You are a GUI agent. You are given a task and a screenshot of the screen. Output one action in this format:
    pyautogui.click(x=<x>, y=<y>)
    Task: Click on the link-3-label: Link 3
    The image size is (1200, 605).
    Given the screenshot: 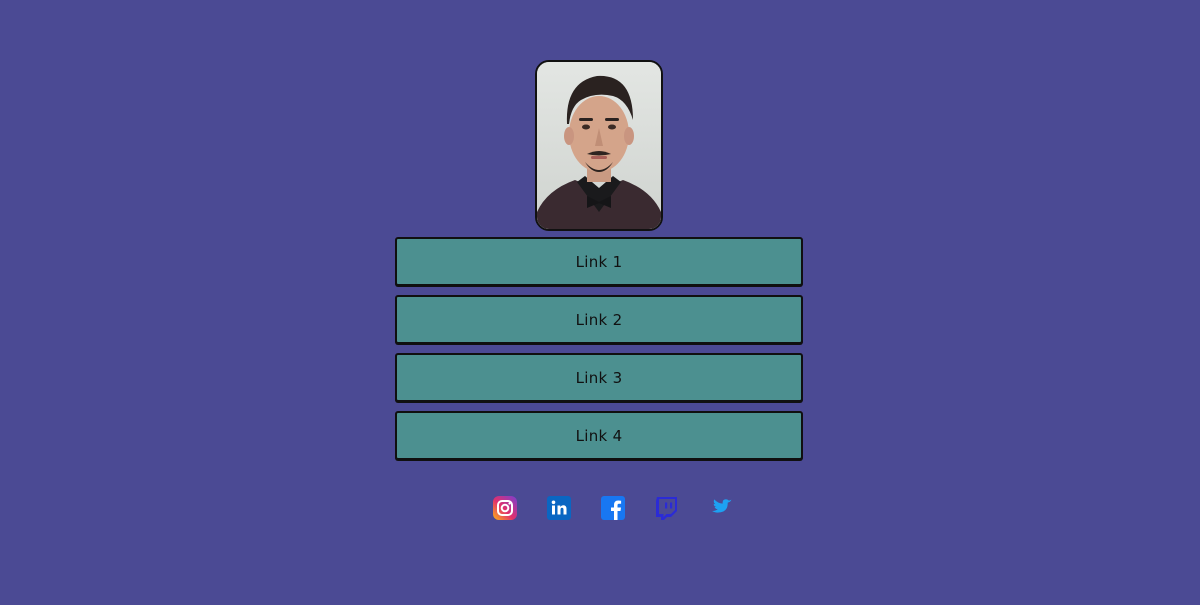 What is the action you would take?
    pyautogui.click(x=599, y=377)
    